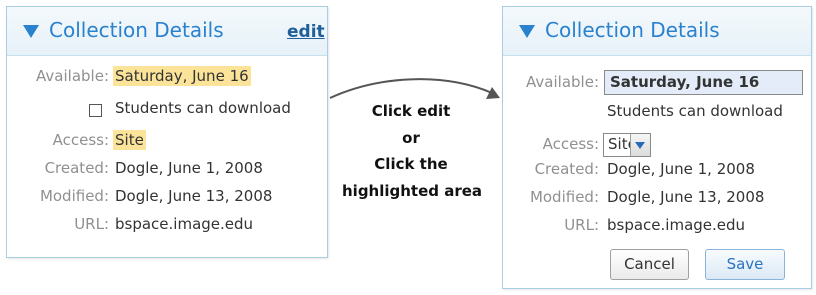 The width and height of the screenshot is (816, 295). Describe the element at coordinates (745, 264) in the screenshot. I see `save-button: Save` at that location.